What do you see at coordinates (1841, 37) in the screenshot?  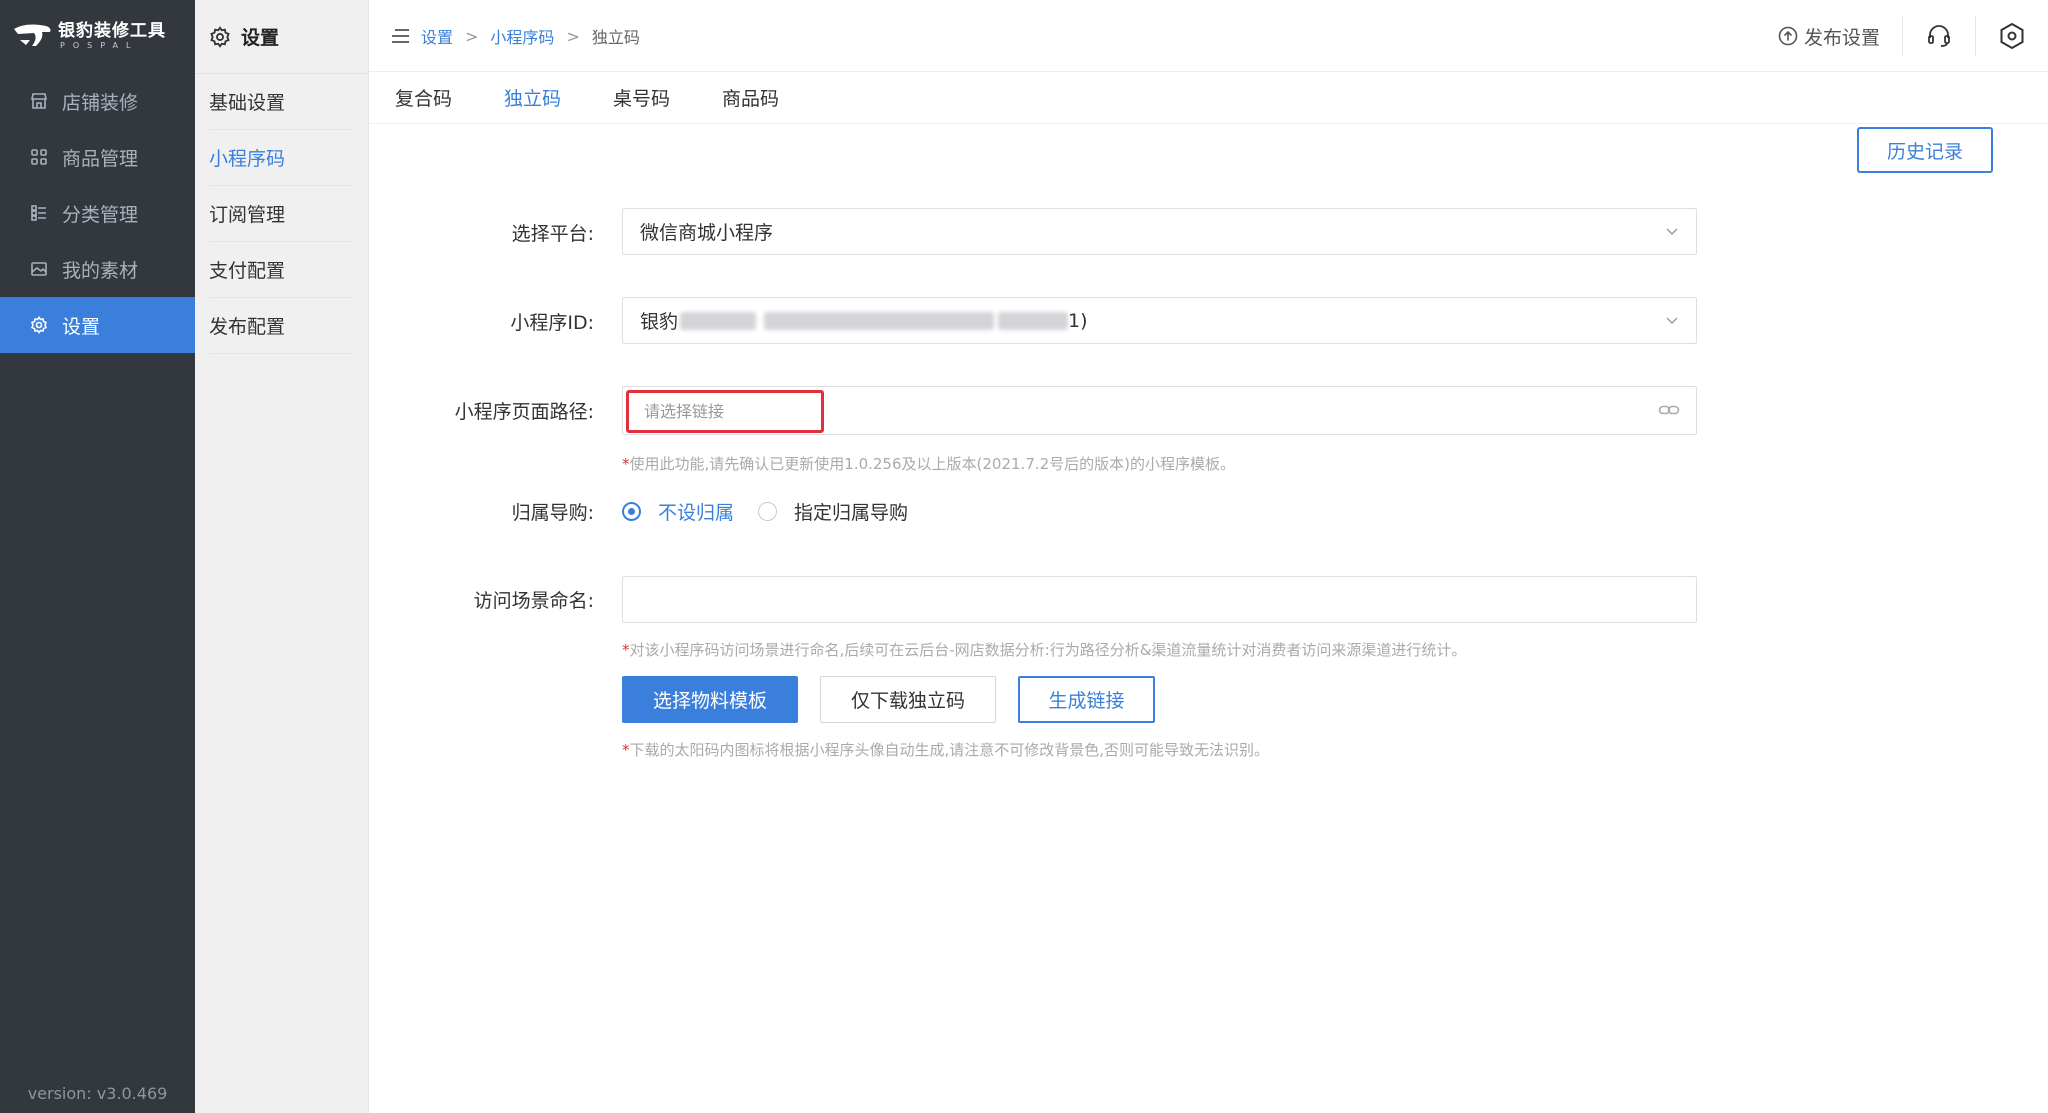 I see `publish-settings-label: 发布设置` at bounding box center [1841, 37].